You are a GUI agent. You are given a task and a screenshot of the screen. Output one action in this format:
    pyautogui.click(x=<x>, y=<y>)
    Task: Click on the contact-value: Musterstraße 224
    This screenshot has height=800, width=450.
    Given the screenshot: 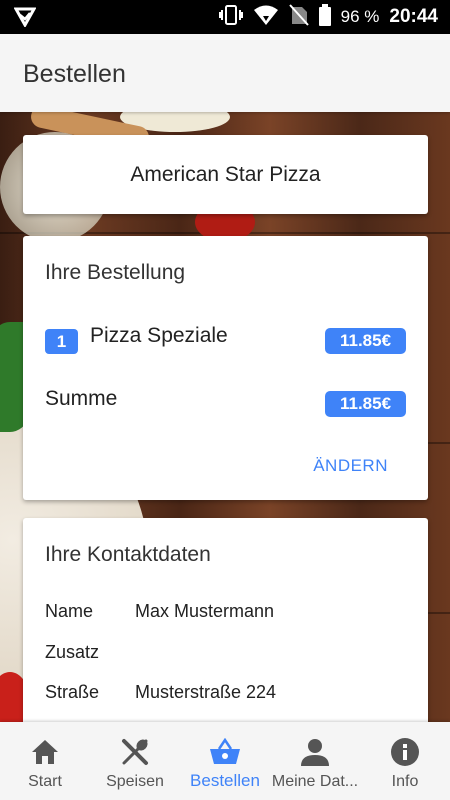 What is the action you would take?
    pyautogui.click(x=206, y=692)
    